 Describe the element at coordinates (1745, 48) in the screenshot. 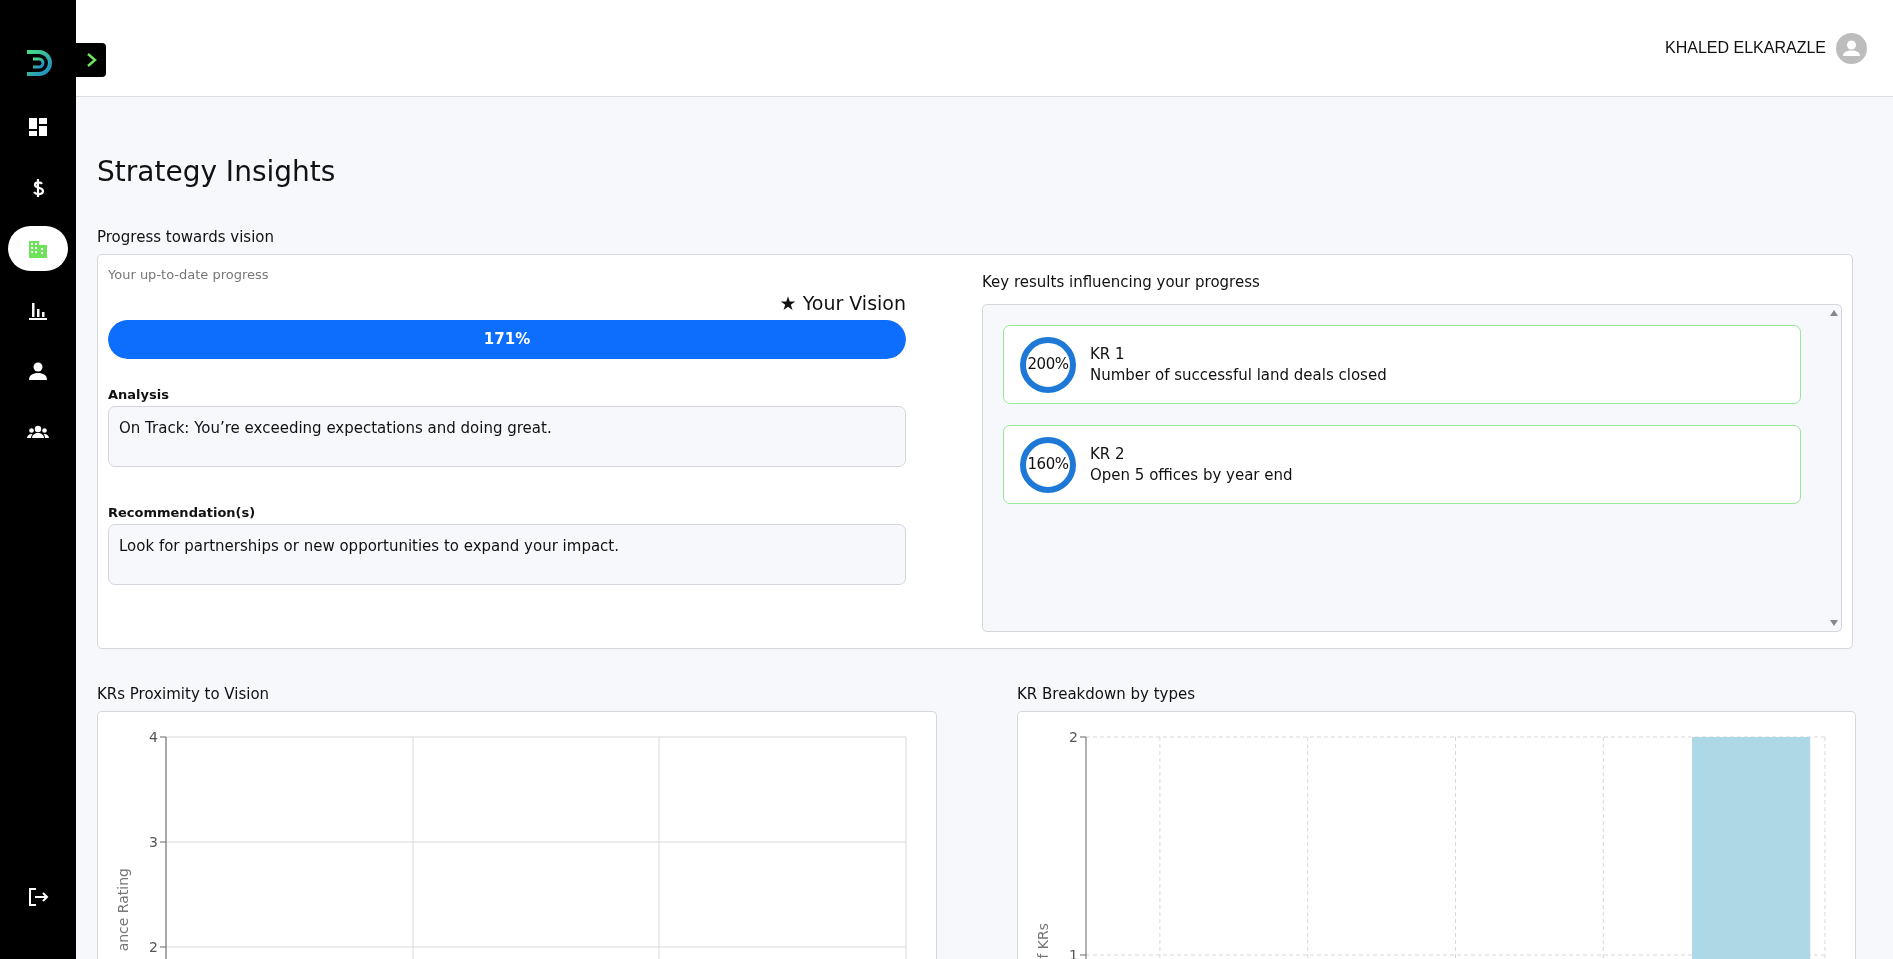

I see `user-name: KHALED ELKARAZLE` at that location.